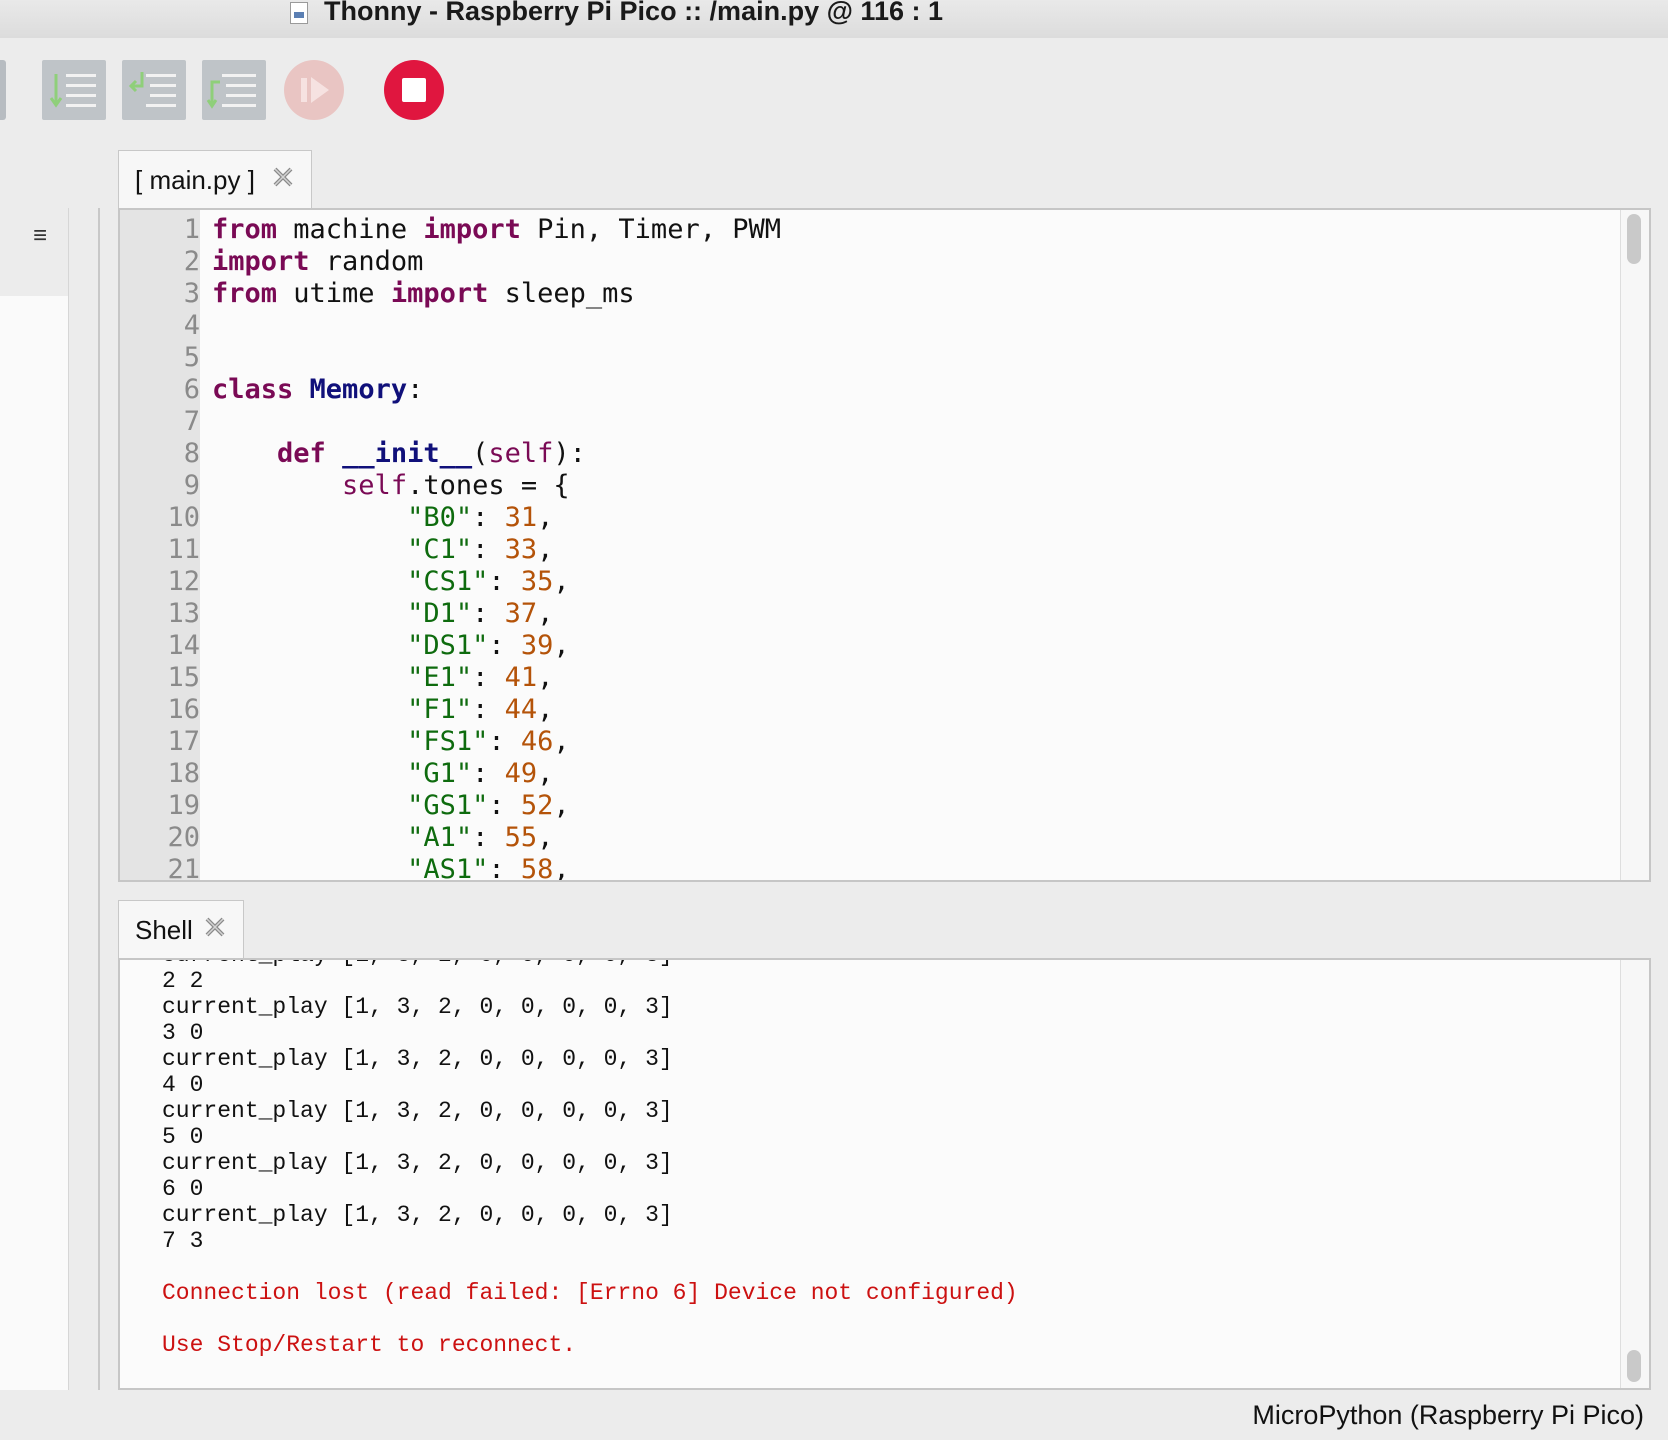 Image resolution: width=1668 pixels, height=1440 pixels. I want to click on code-line: "B0": 31,, so click(382, 517).